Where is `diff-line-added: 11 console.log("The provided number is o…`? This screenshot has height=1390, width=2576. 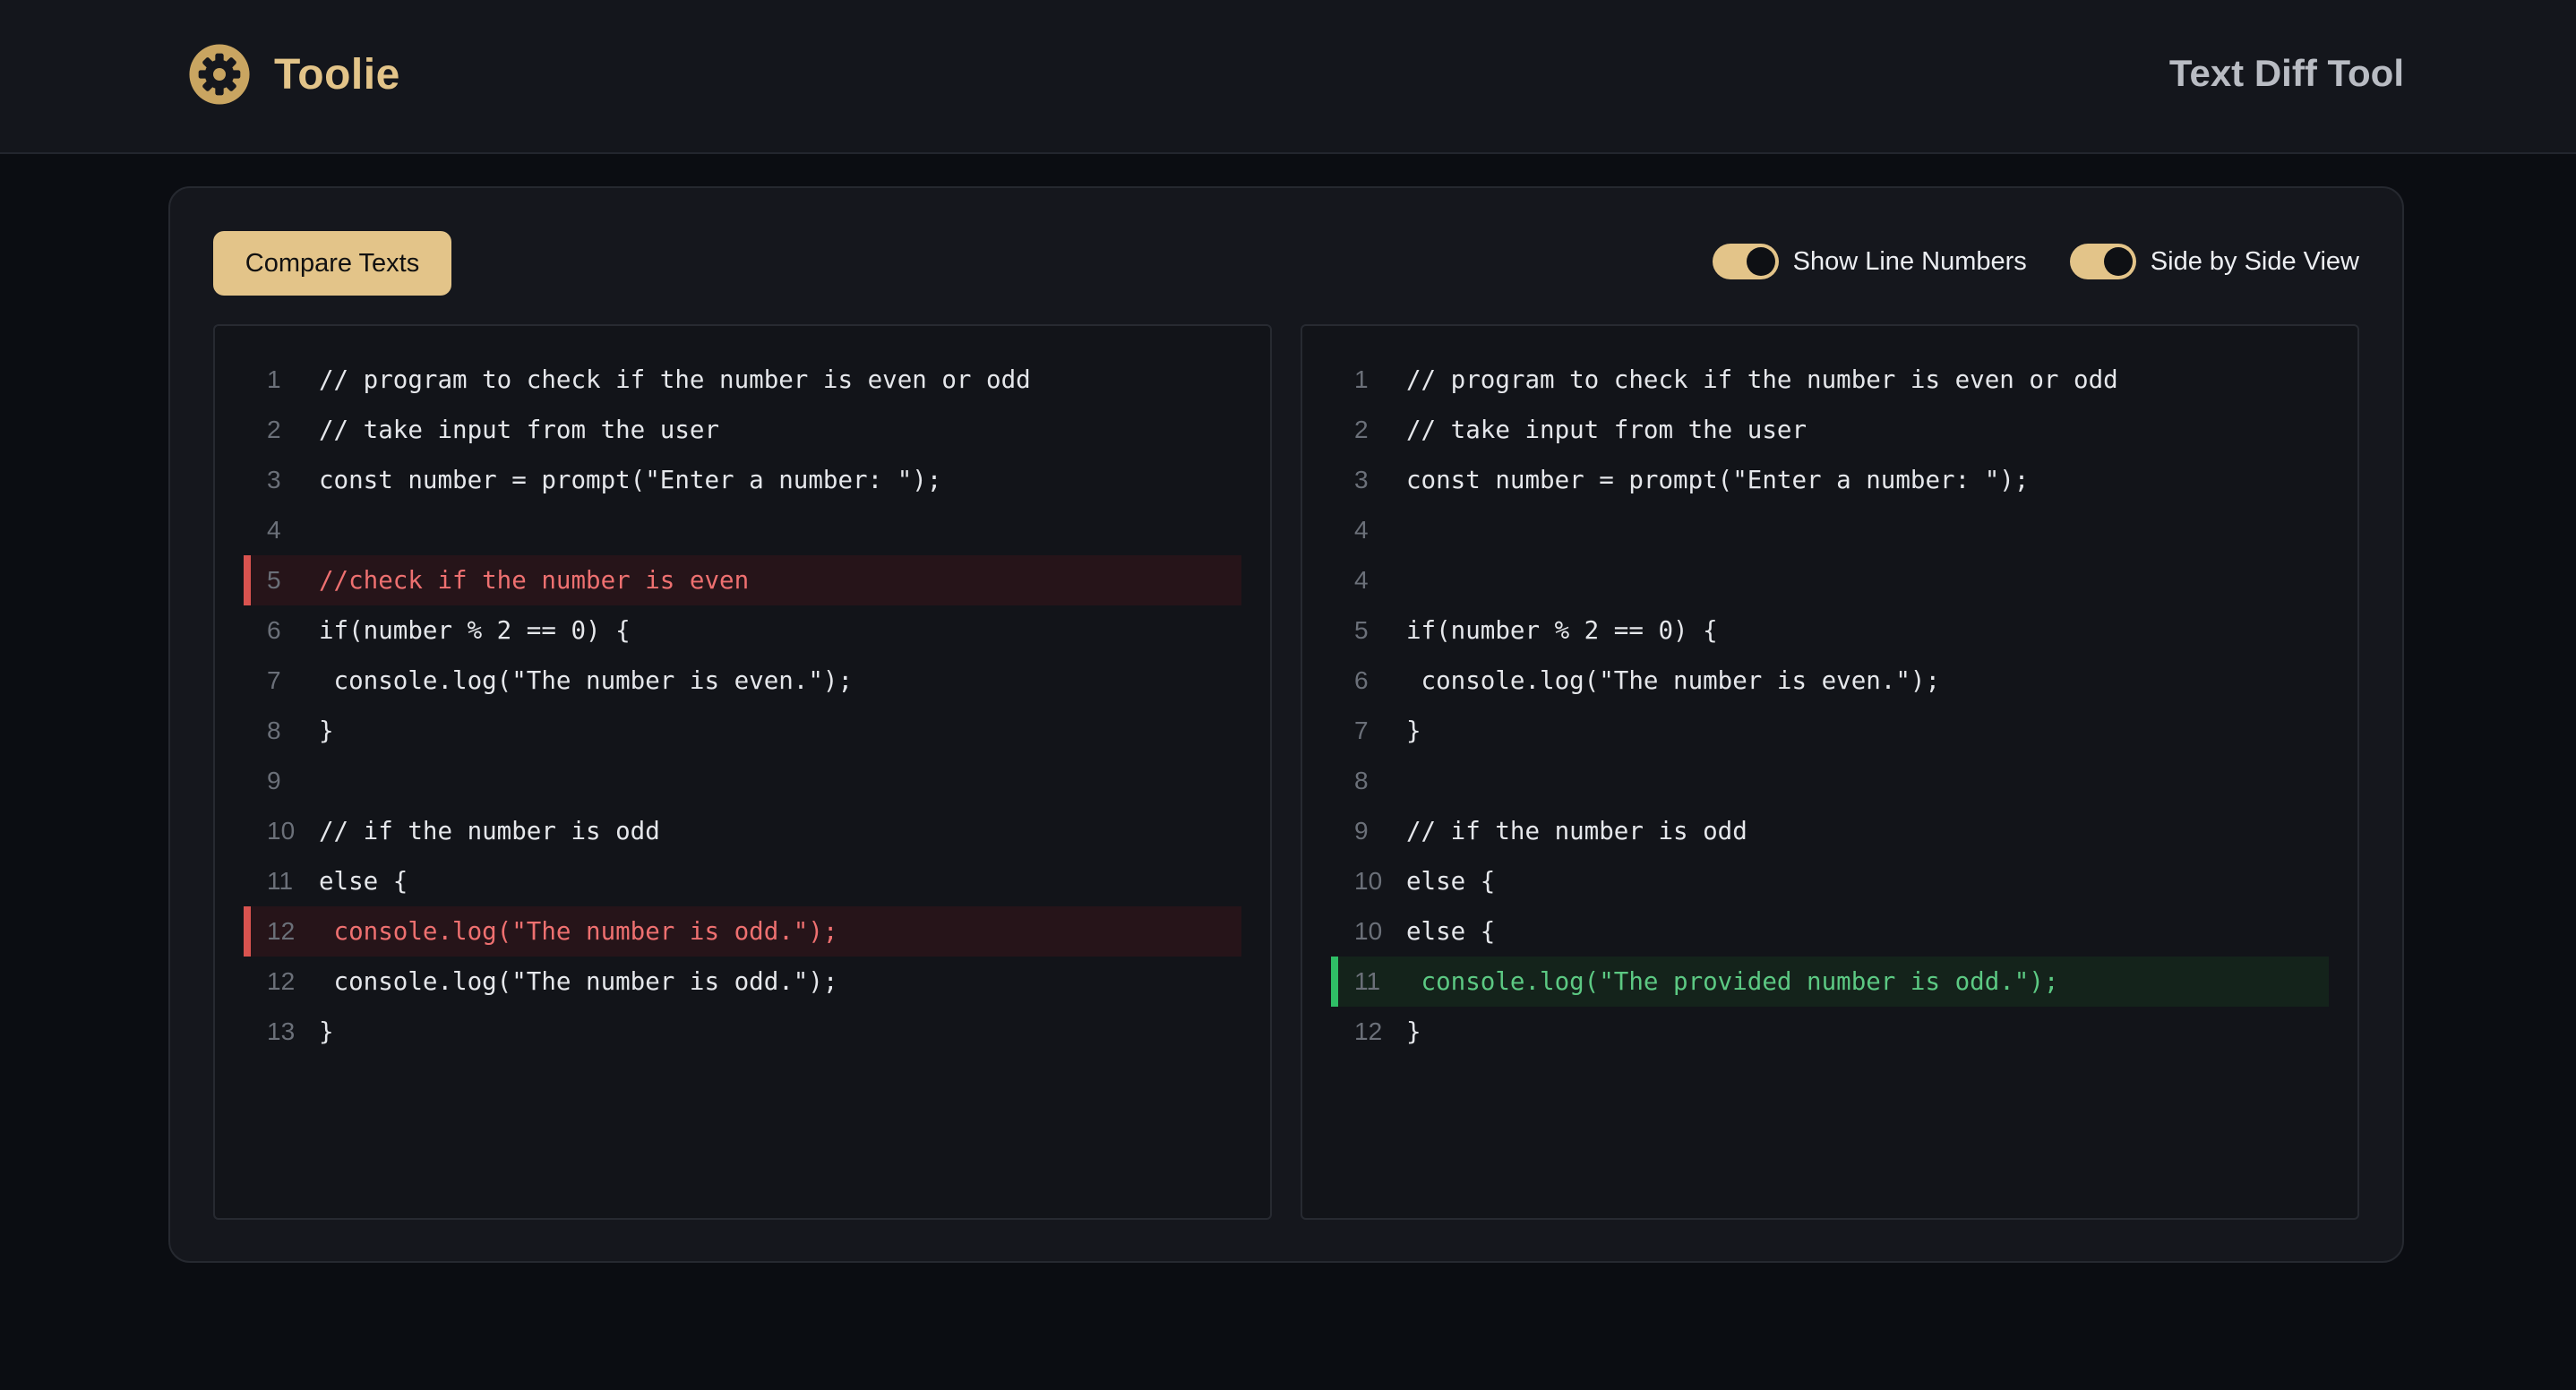 diff-line-added: 11 console.log("The provided number is o… is located at coordinates (1830, 982).